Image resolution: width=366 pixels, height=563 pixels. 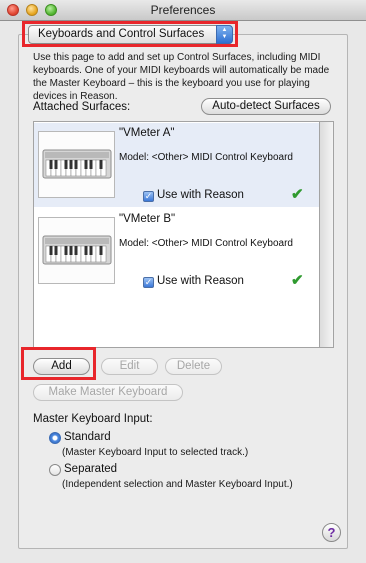 I want to click on attached-surfaces-label: Attached Surfaces:, so click(x=82, y=107).